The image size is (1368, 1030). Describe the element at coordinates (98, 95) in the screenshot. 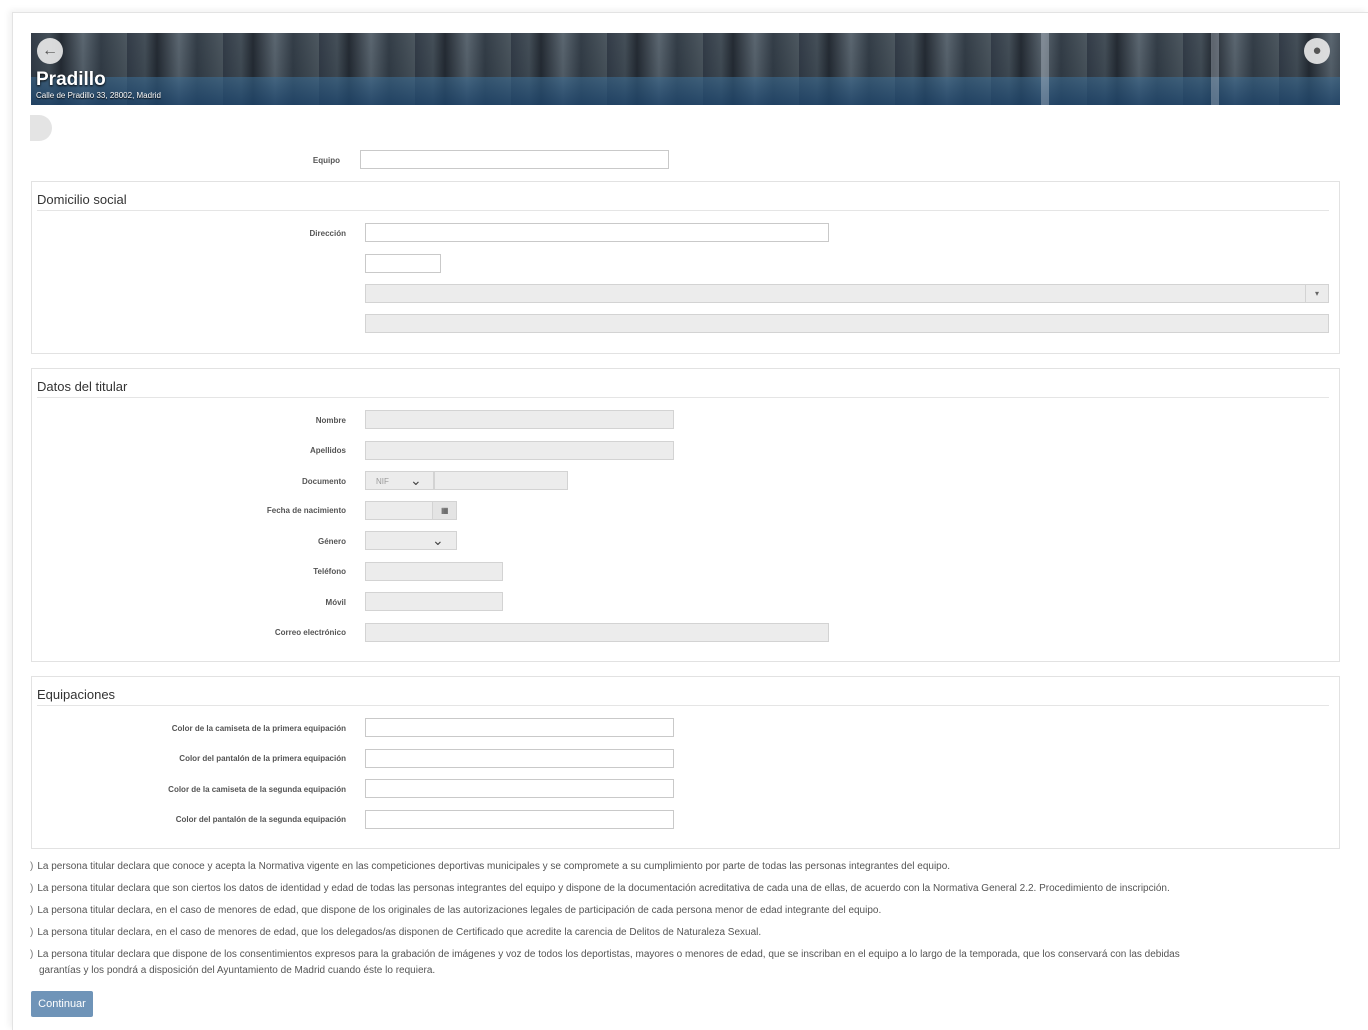

I see `facility-address: Calle de Pradillo 33, 28002, Madrid` at that location.